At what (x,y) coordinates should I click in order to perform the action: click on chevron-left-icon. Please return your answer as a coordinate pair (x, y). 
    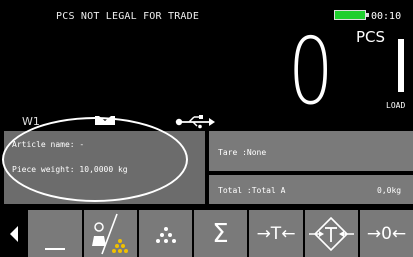
    Looking at the image, I should click on (14, 233).